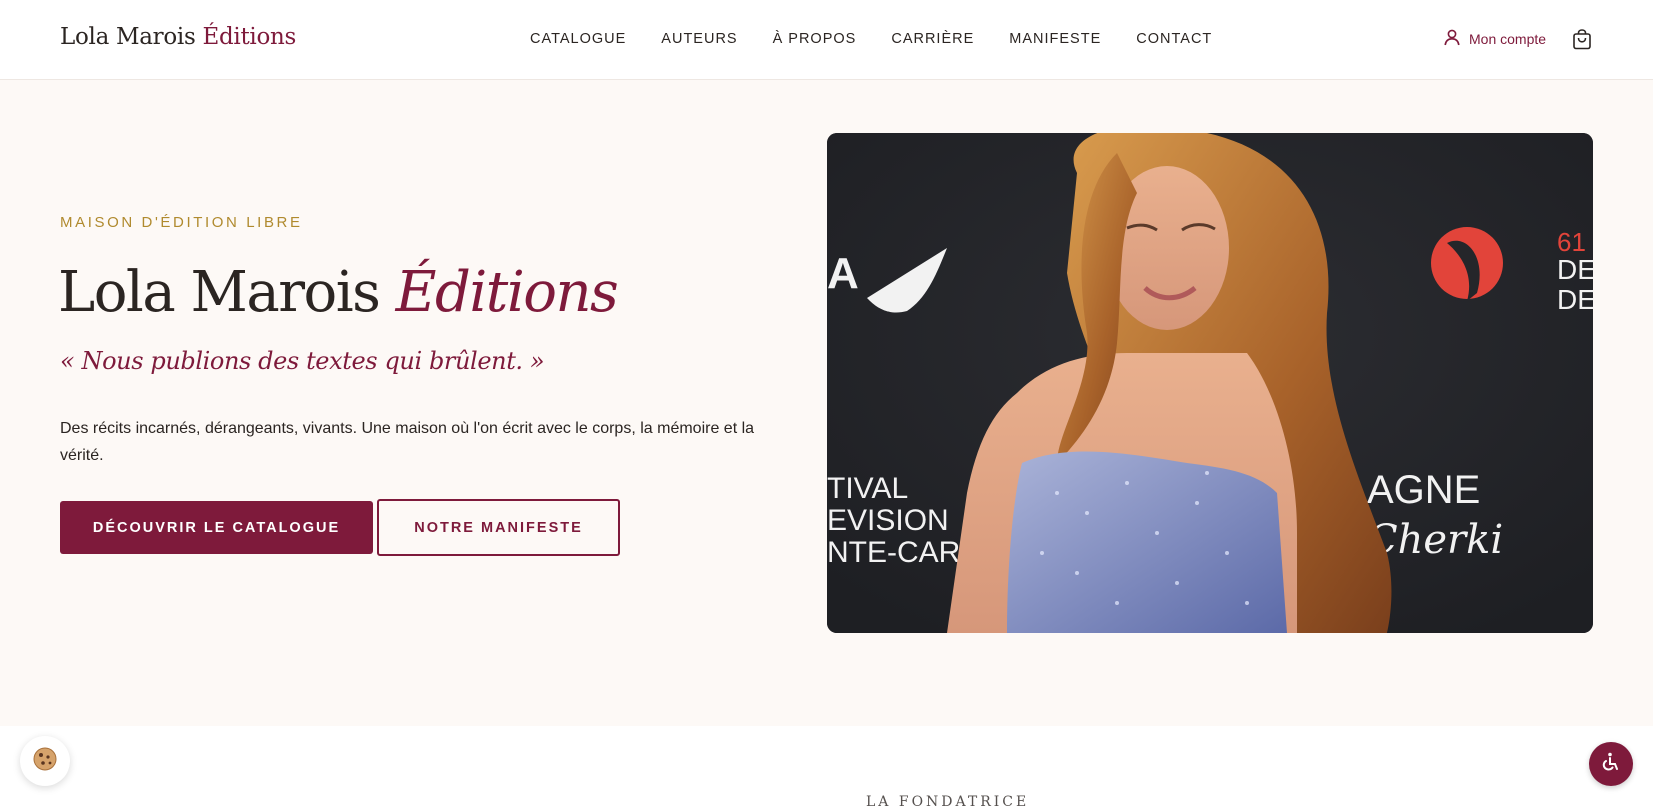 This screenshot has height=806, width=1653. Describe the element at coordinates (948, 800) in the screenshot. I see `founder-heading: LA FONDATRICE` at that location.